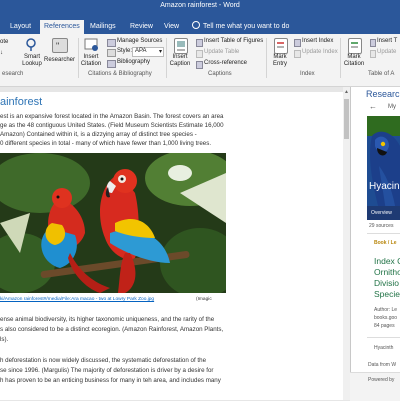  Describe the element at coordinates (225, 63) in the screenshot. I see `cross-reference-button: Cross-reference` at that location.